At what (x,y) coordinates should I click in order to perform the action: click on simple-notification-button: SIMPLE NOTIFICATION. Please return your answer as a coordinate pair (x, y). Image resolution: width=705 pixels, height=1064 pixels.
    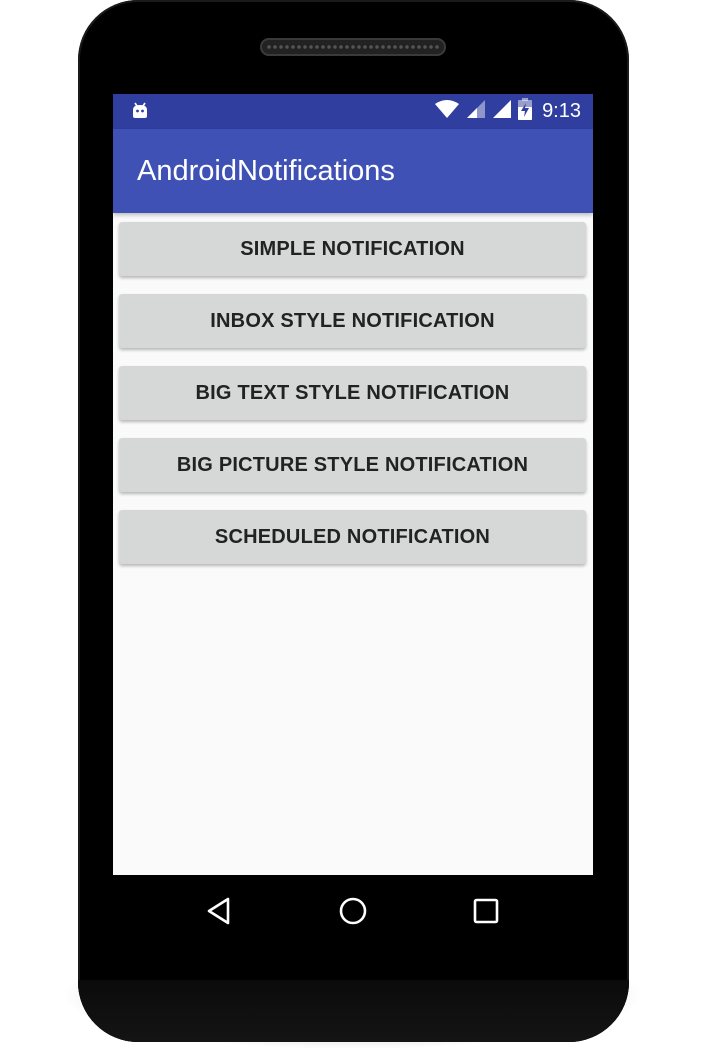
    Looking at the image, I should click on (352, 249).